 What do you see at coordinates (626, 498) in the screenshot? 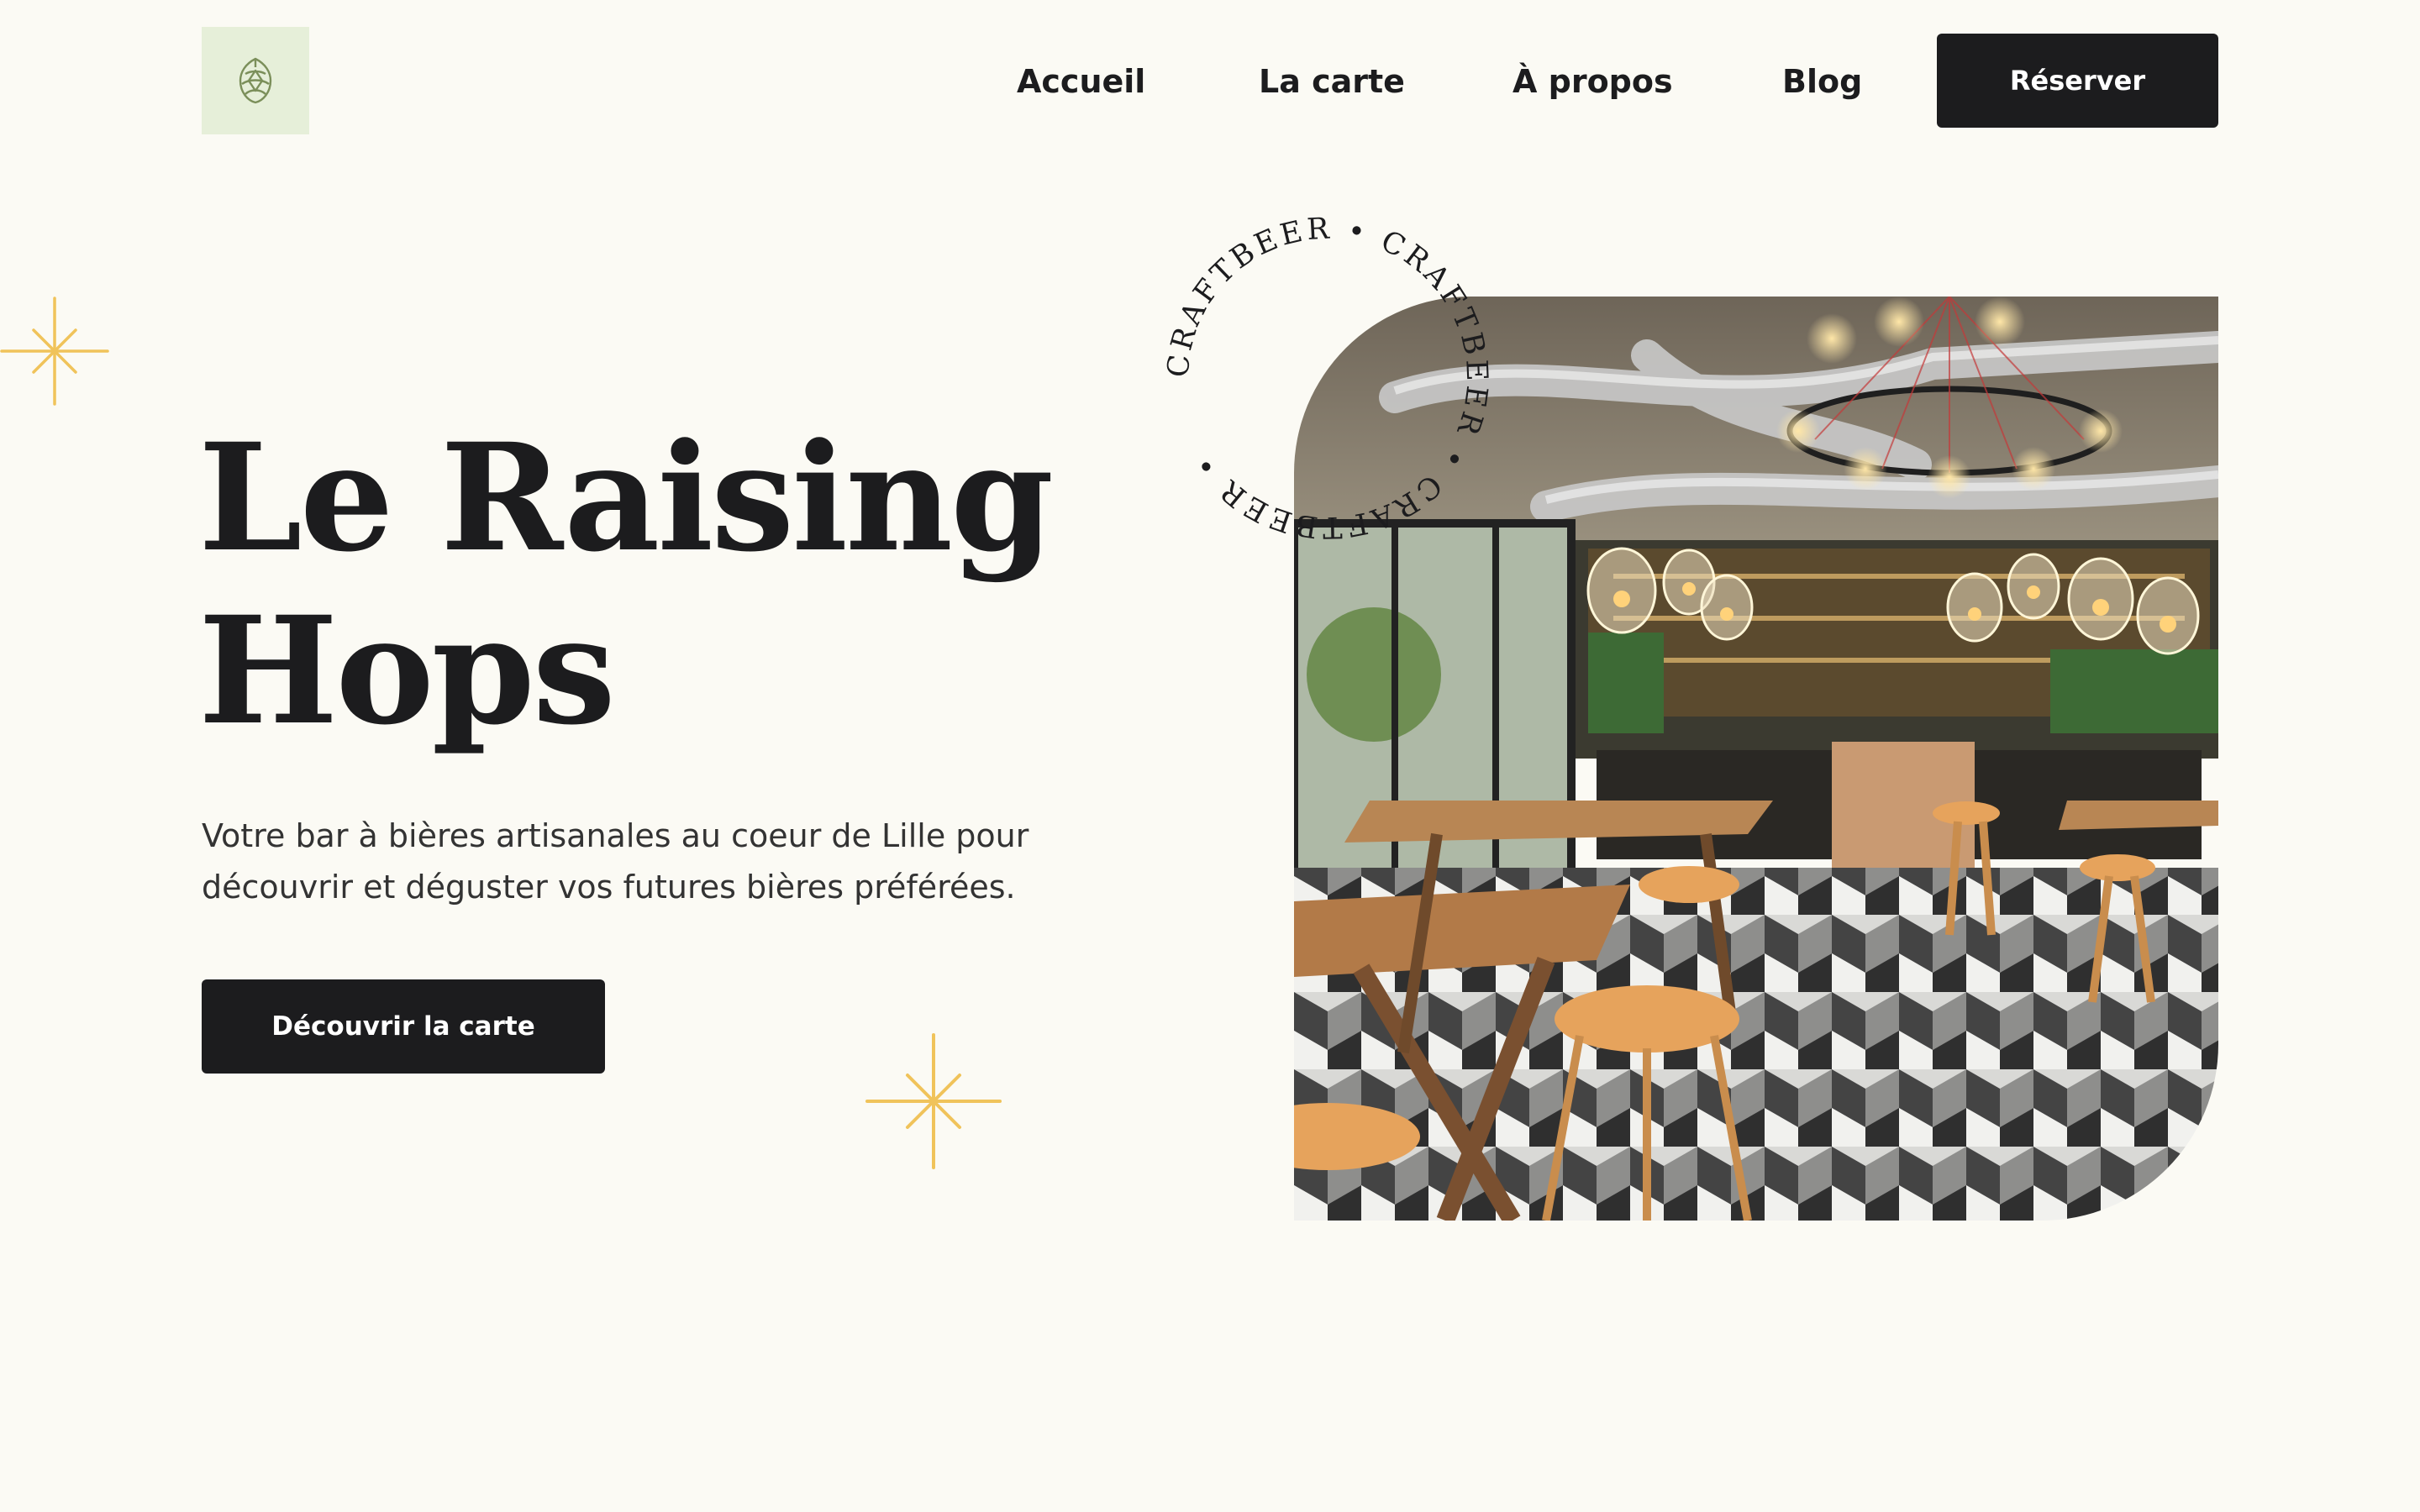
I see `hero-title-line: Le Raising` at bounding box center [626, 498].